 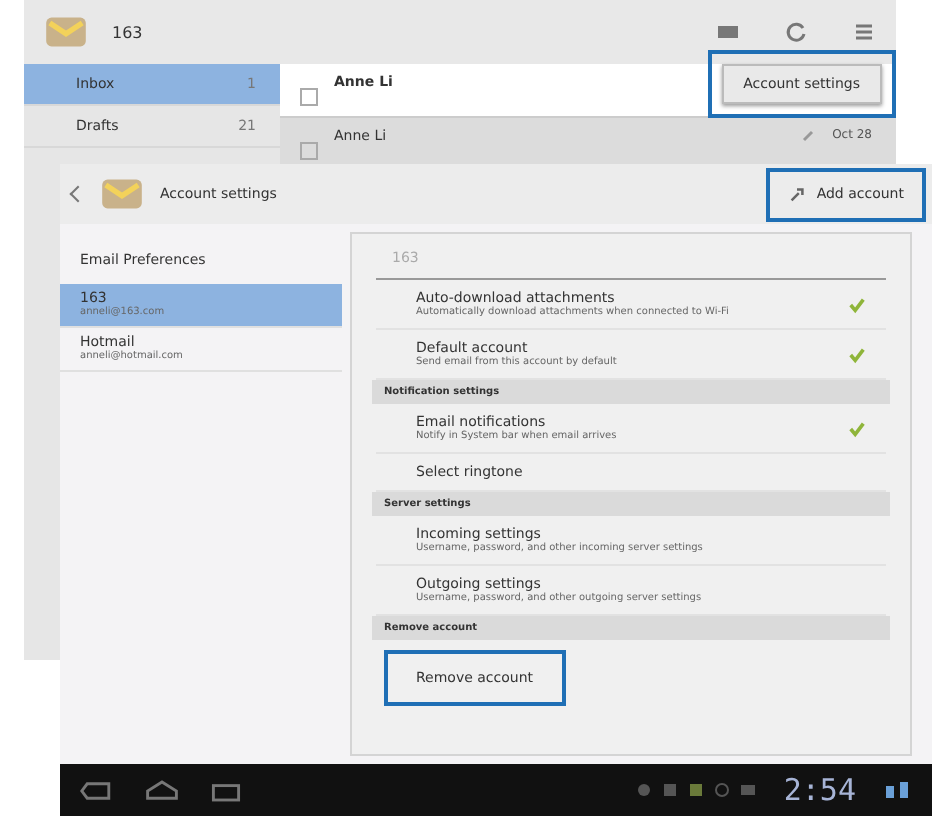 What do you see at coordinates (797, 194) in the screenshot?
I see `wrench-icon` at bounding box center [797, 194].